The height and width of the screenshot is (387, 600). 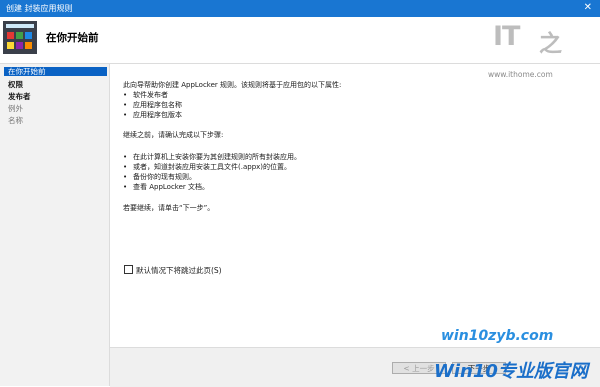 I want to click on skip-page-checkbox-label: 默认情况下将跳过此页(S), so click(x=179, y=270).